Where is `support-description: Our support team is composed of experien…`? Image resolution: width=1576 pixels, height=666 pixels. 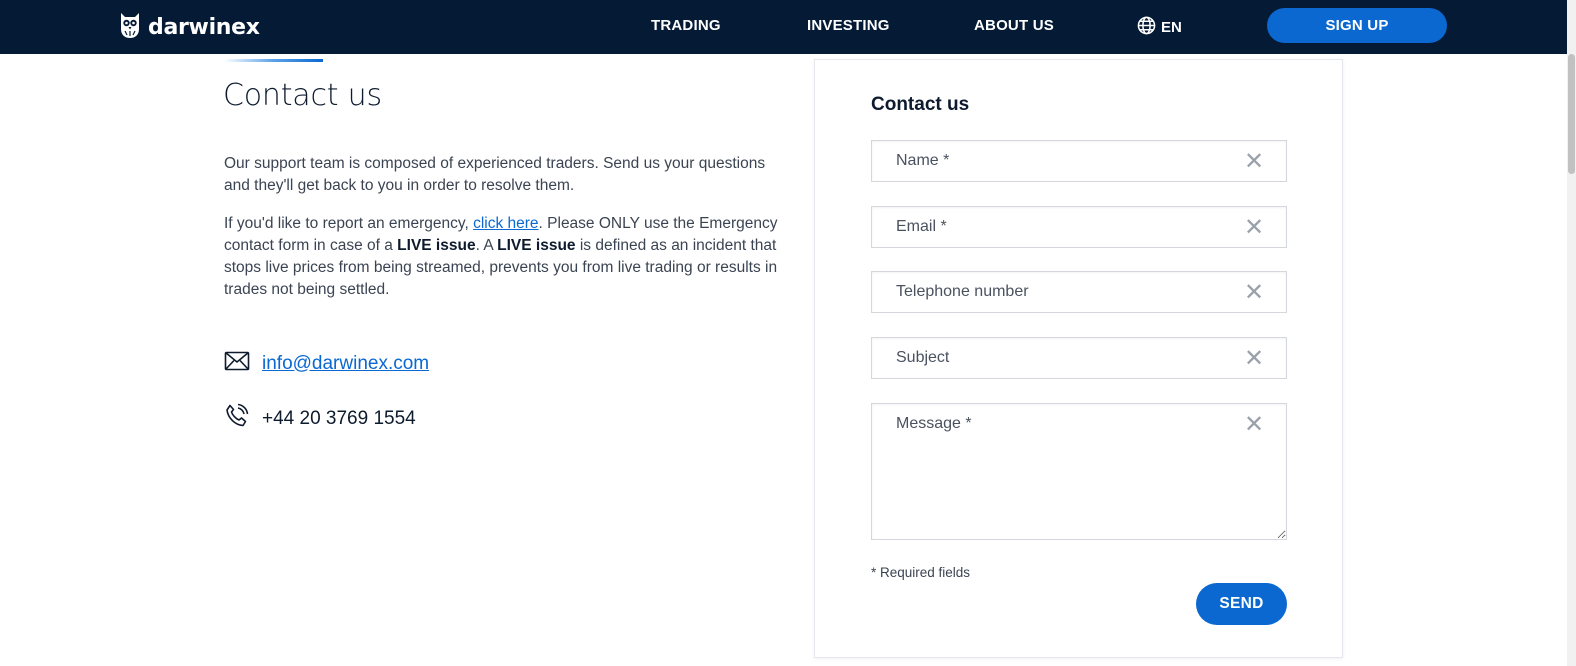 support-description: Our support team is composed of experien… is located at coordinates (495, 174).